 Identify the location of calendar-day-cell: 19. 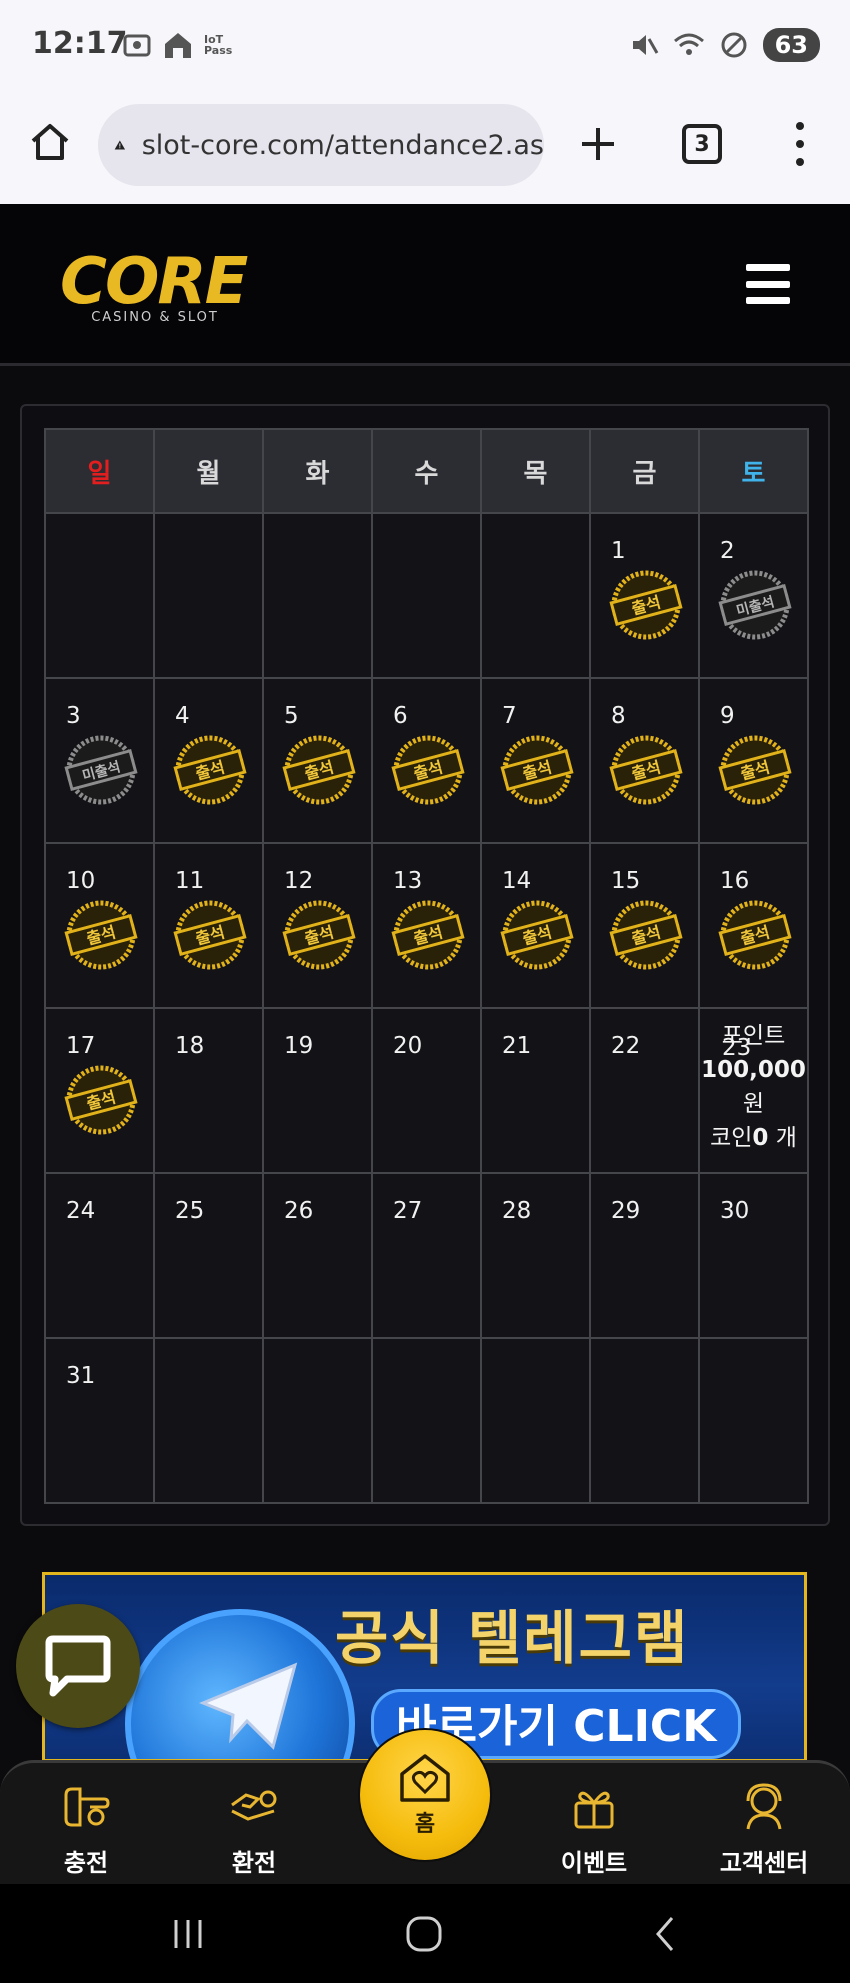
(317, 1090).